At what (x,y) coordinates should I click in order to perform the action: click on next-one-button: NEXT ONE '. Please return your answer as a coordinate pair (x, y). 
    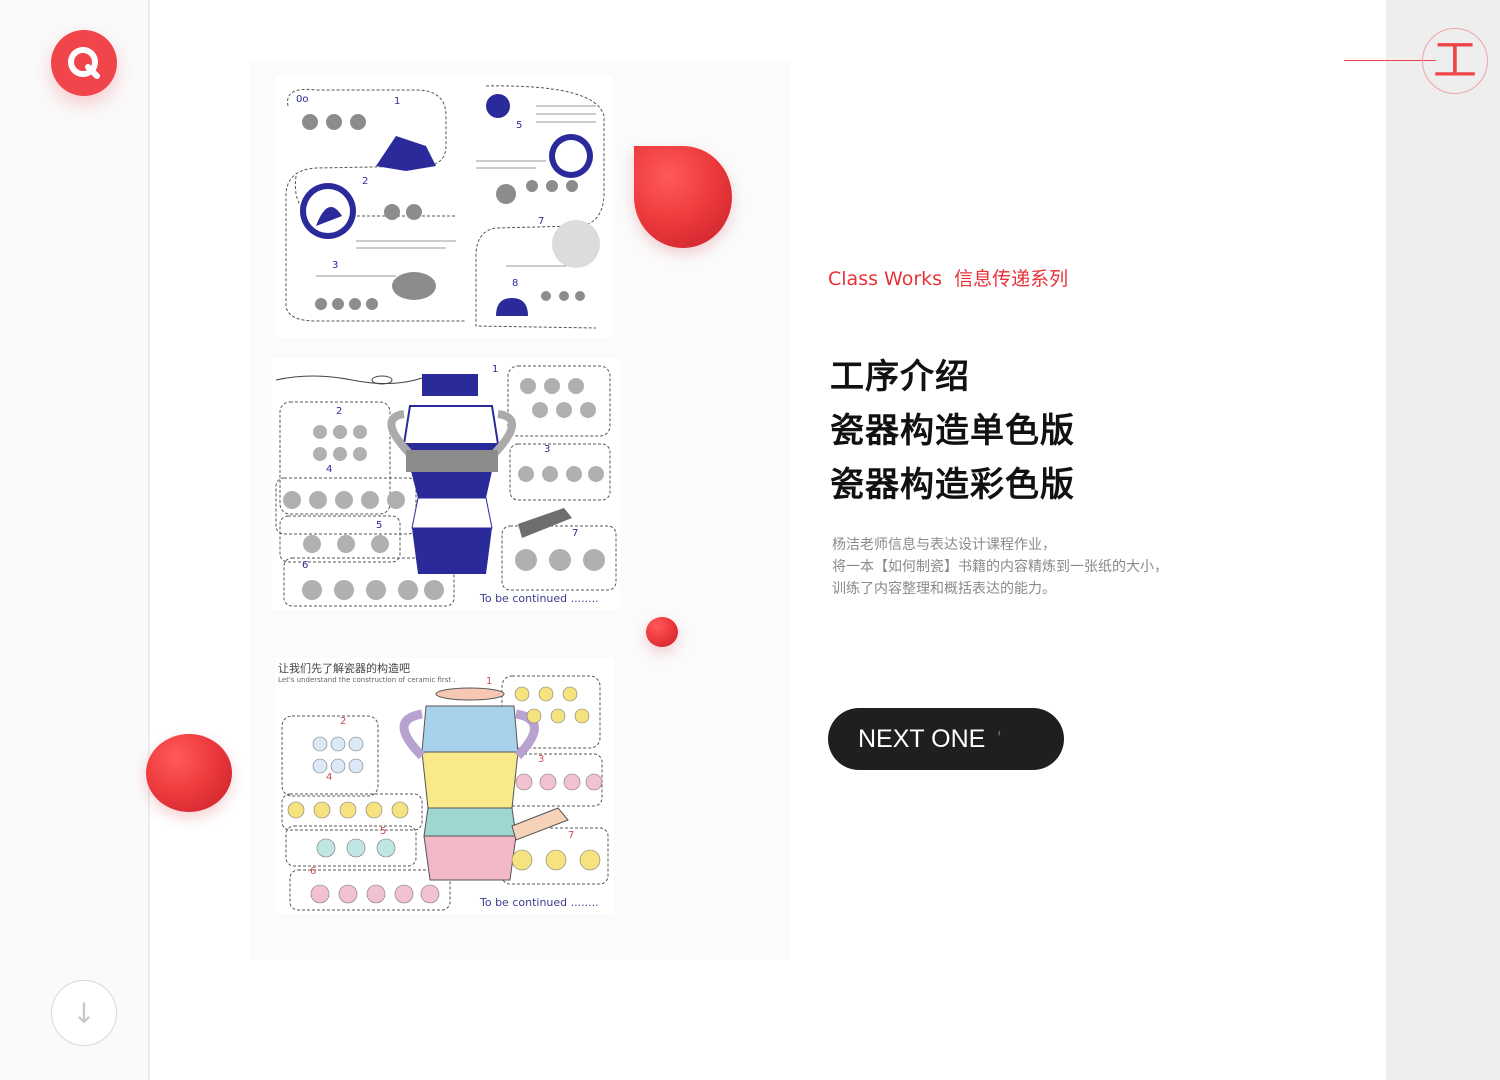
    Looking at the image, I should click on (946, 739).